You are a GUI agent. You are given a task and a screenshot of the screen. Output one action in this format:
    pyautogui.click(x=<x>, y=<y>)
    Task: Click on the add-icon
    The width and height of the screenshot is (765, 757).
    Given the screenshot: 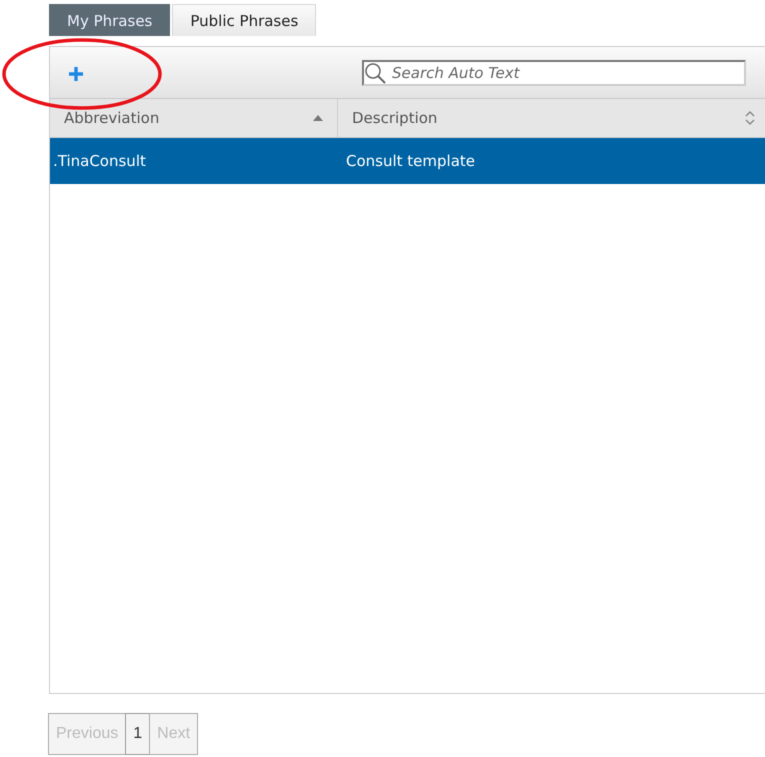 What is the action you would take?
    pyautogui.click(x=76, y=74)
    